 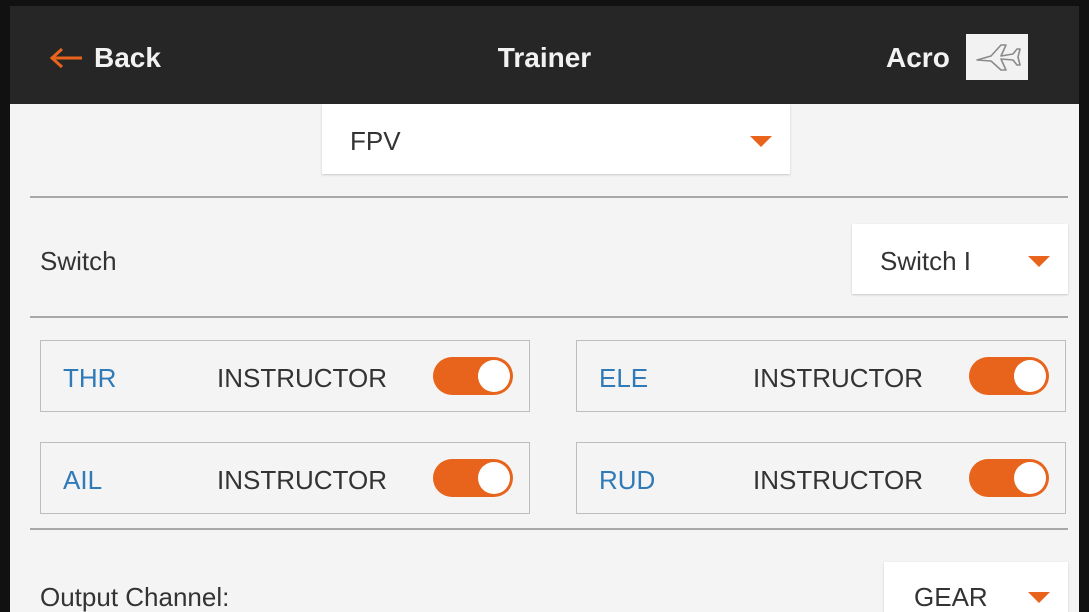 I want to click on channel-card-thr: THR INSTRUCTOR, so click(x=285, y=376).